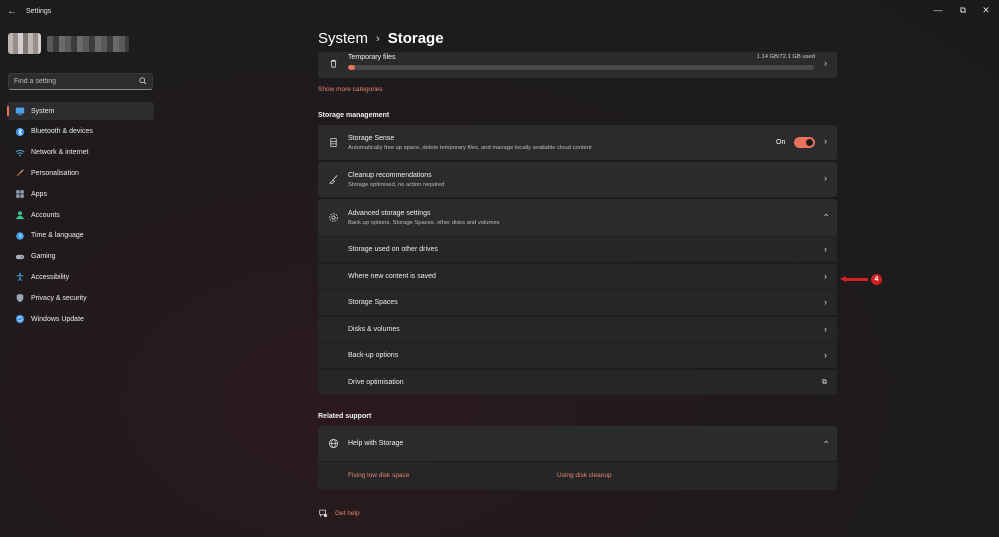 This screenshot has height=537, width=999. I want to click on temporary-files-card: Temporary files 1.14 GB/72.1 GB used ›, so click(577, 65).